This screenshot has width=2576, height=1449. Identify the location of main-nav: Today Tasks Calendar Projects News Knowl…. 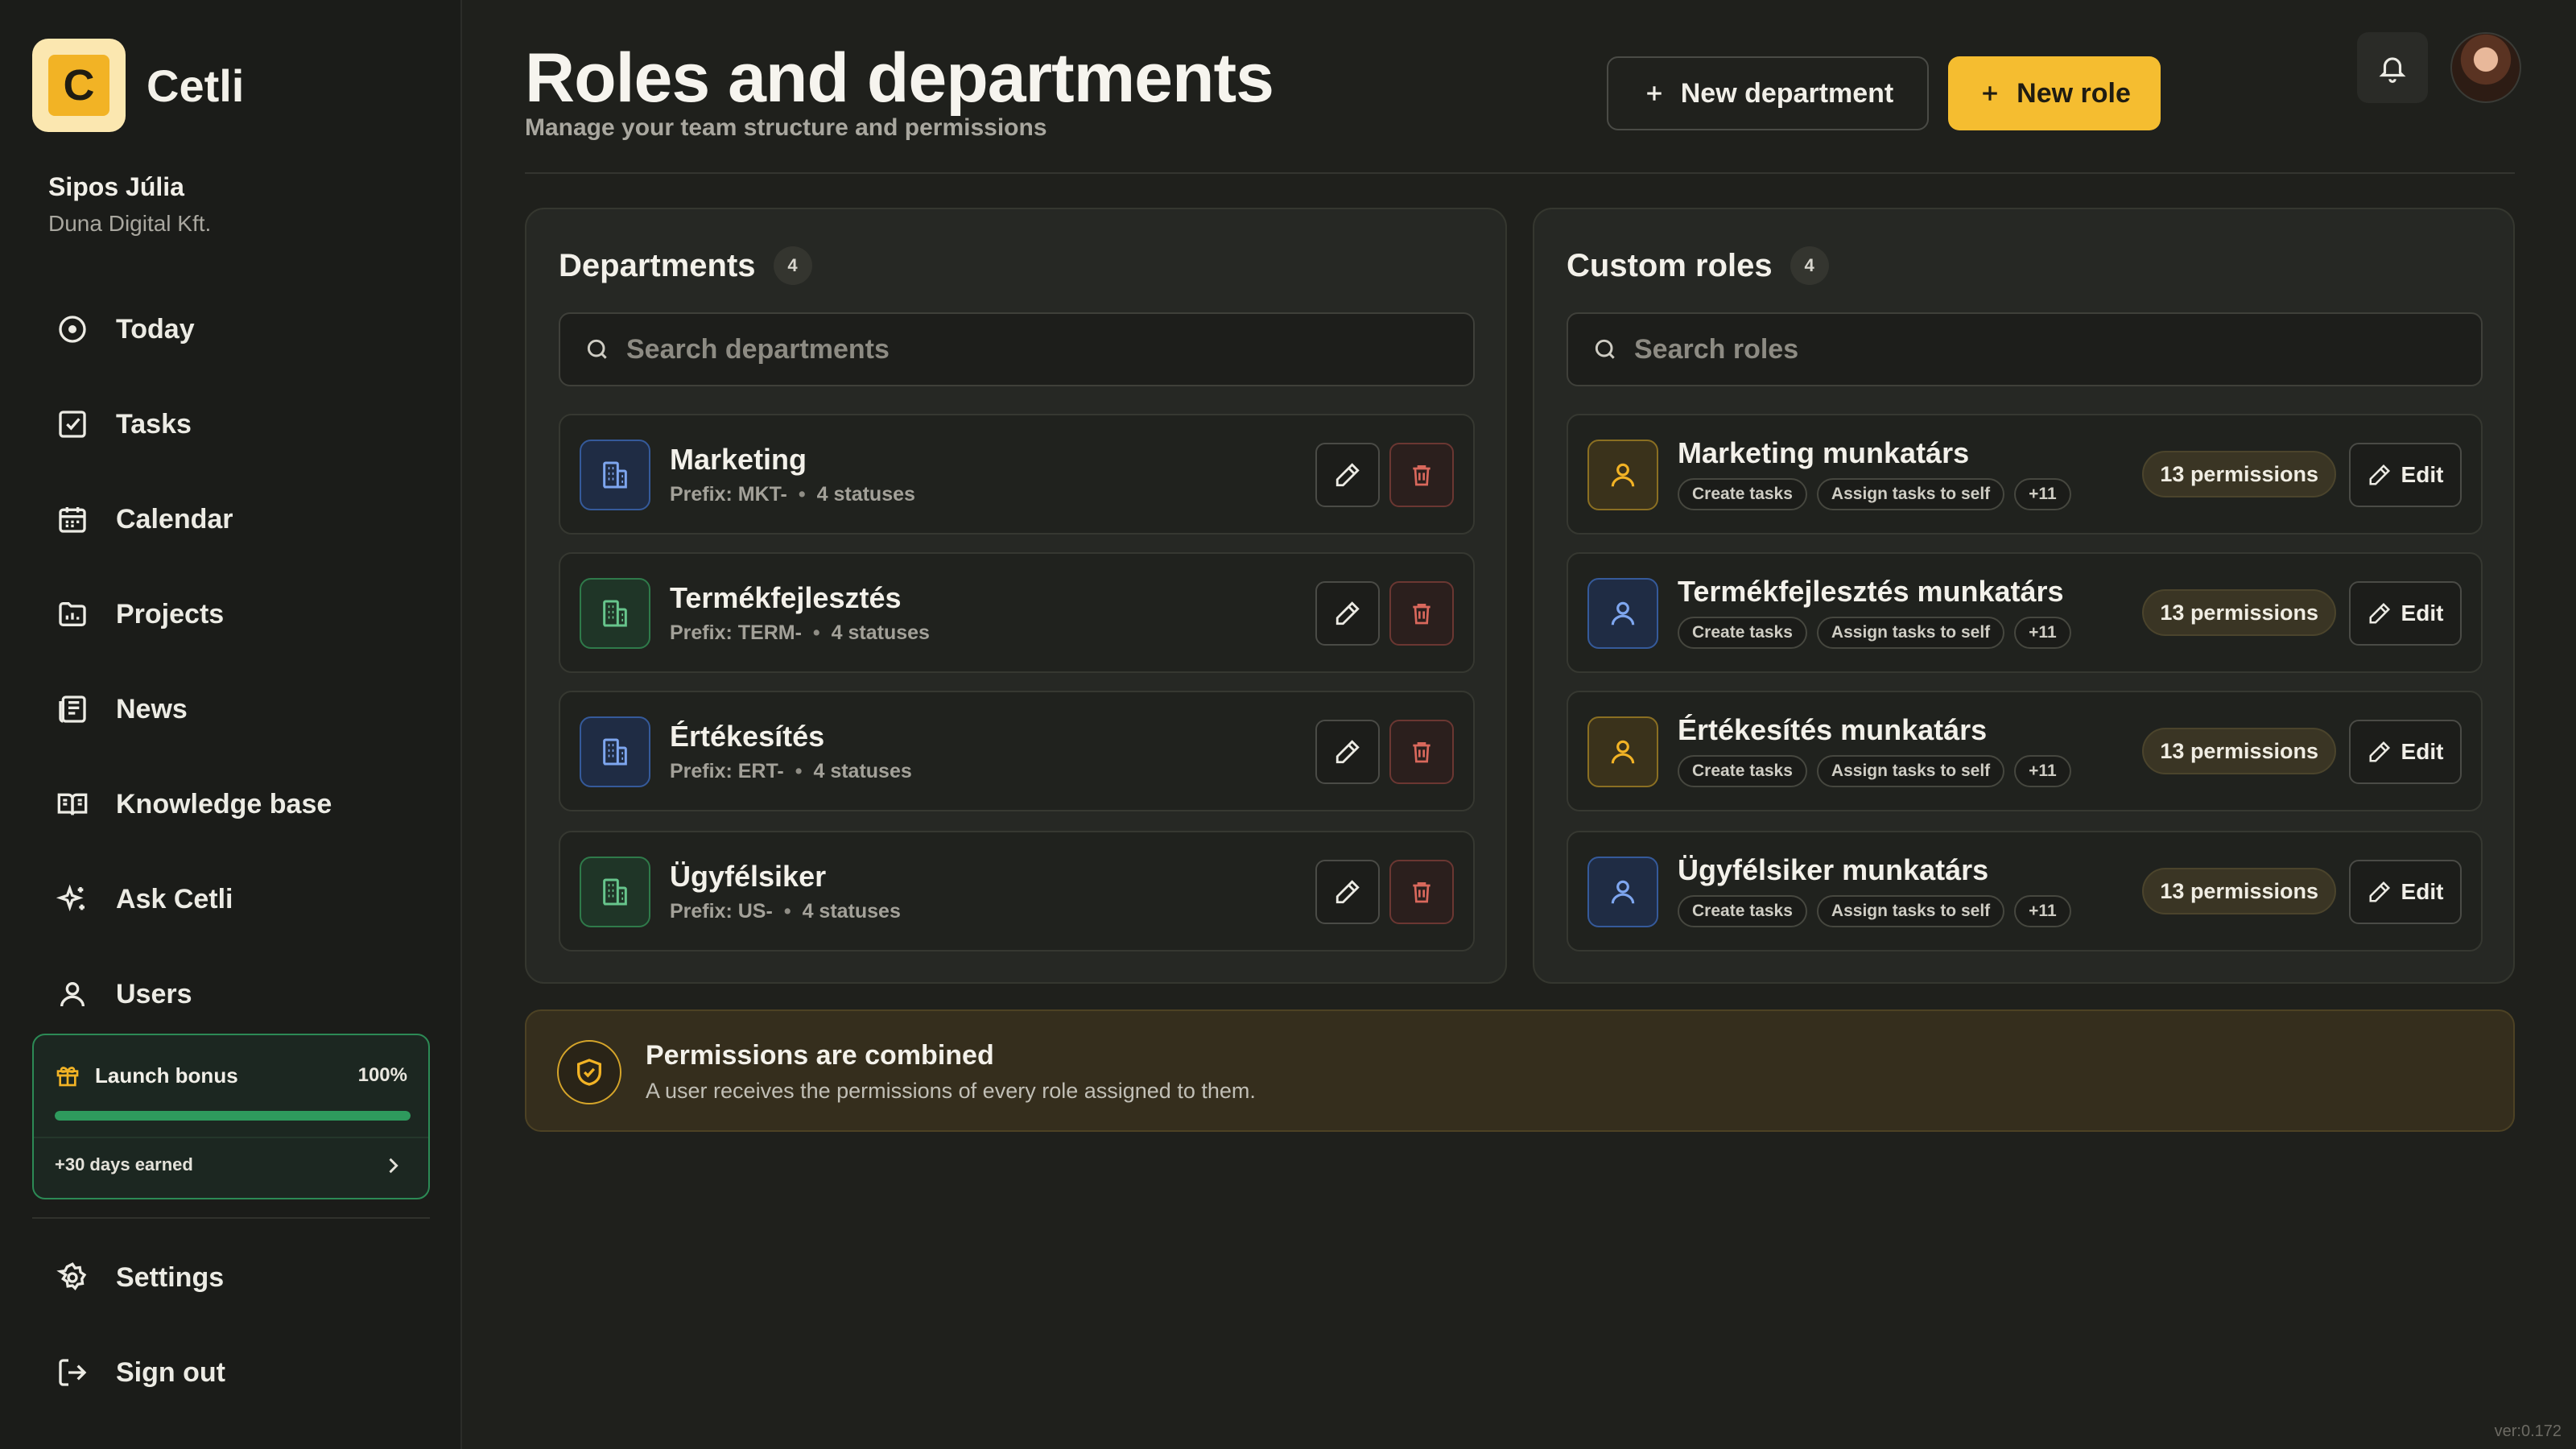
(231, 662).